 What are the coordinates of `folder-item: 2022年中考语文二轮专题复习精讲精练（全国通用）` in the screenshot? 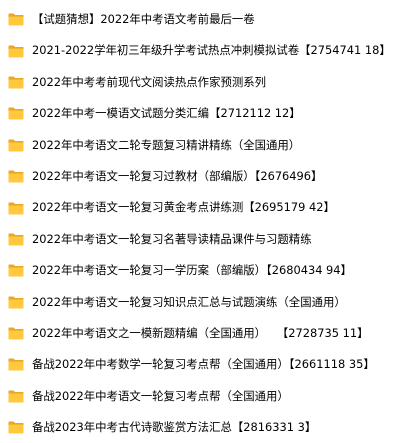 It's located at (200, 145).